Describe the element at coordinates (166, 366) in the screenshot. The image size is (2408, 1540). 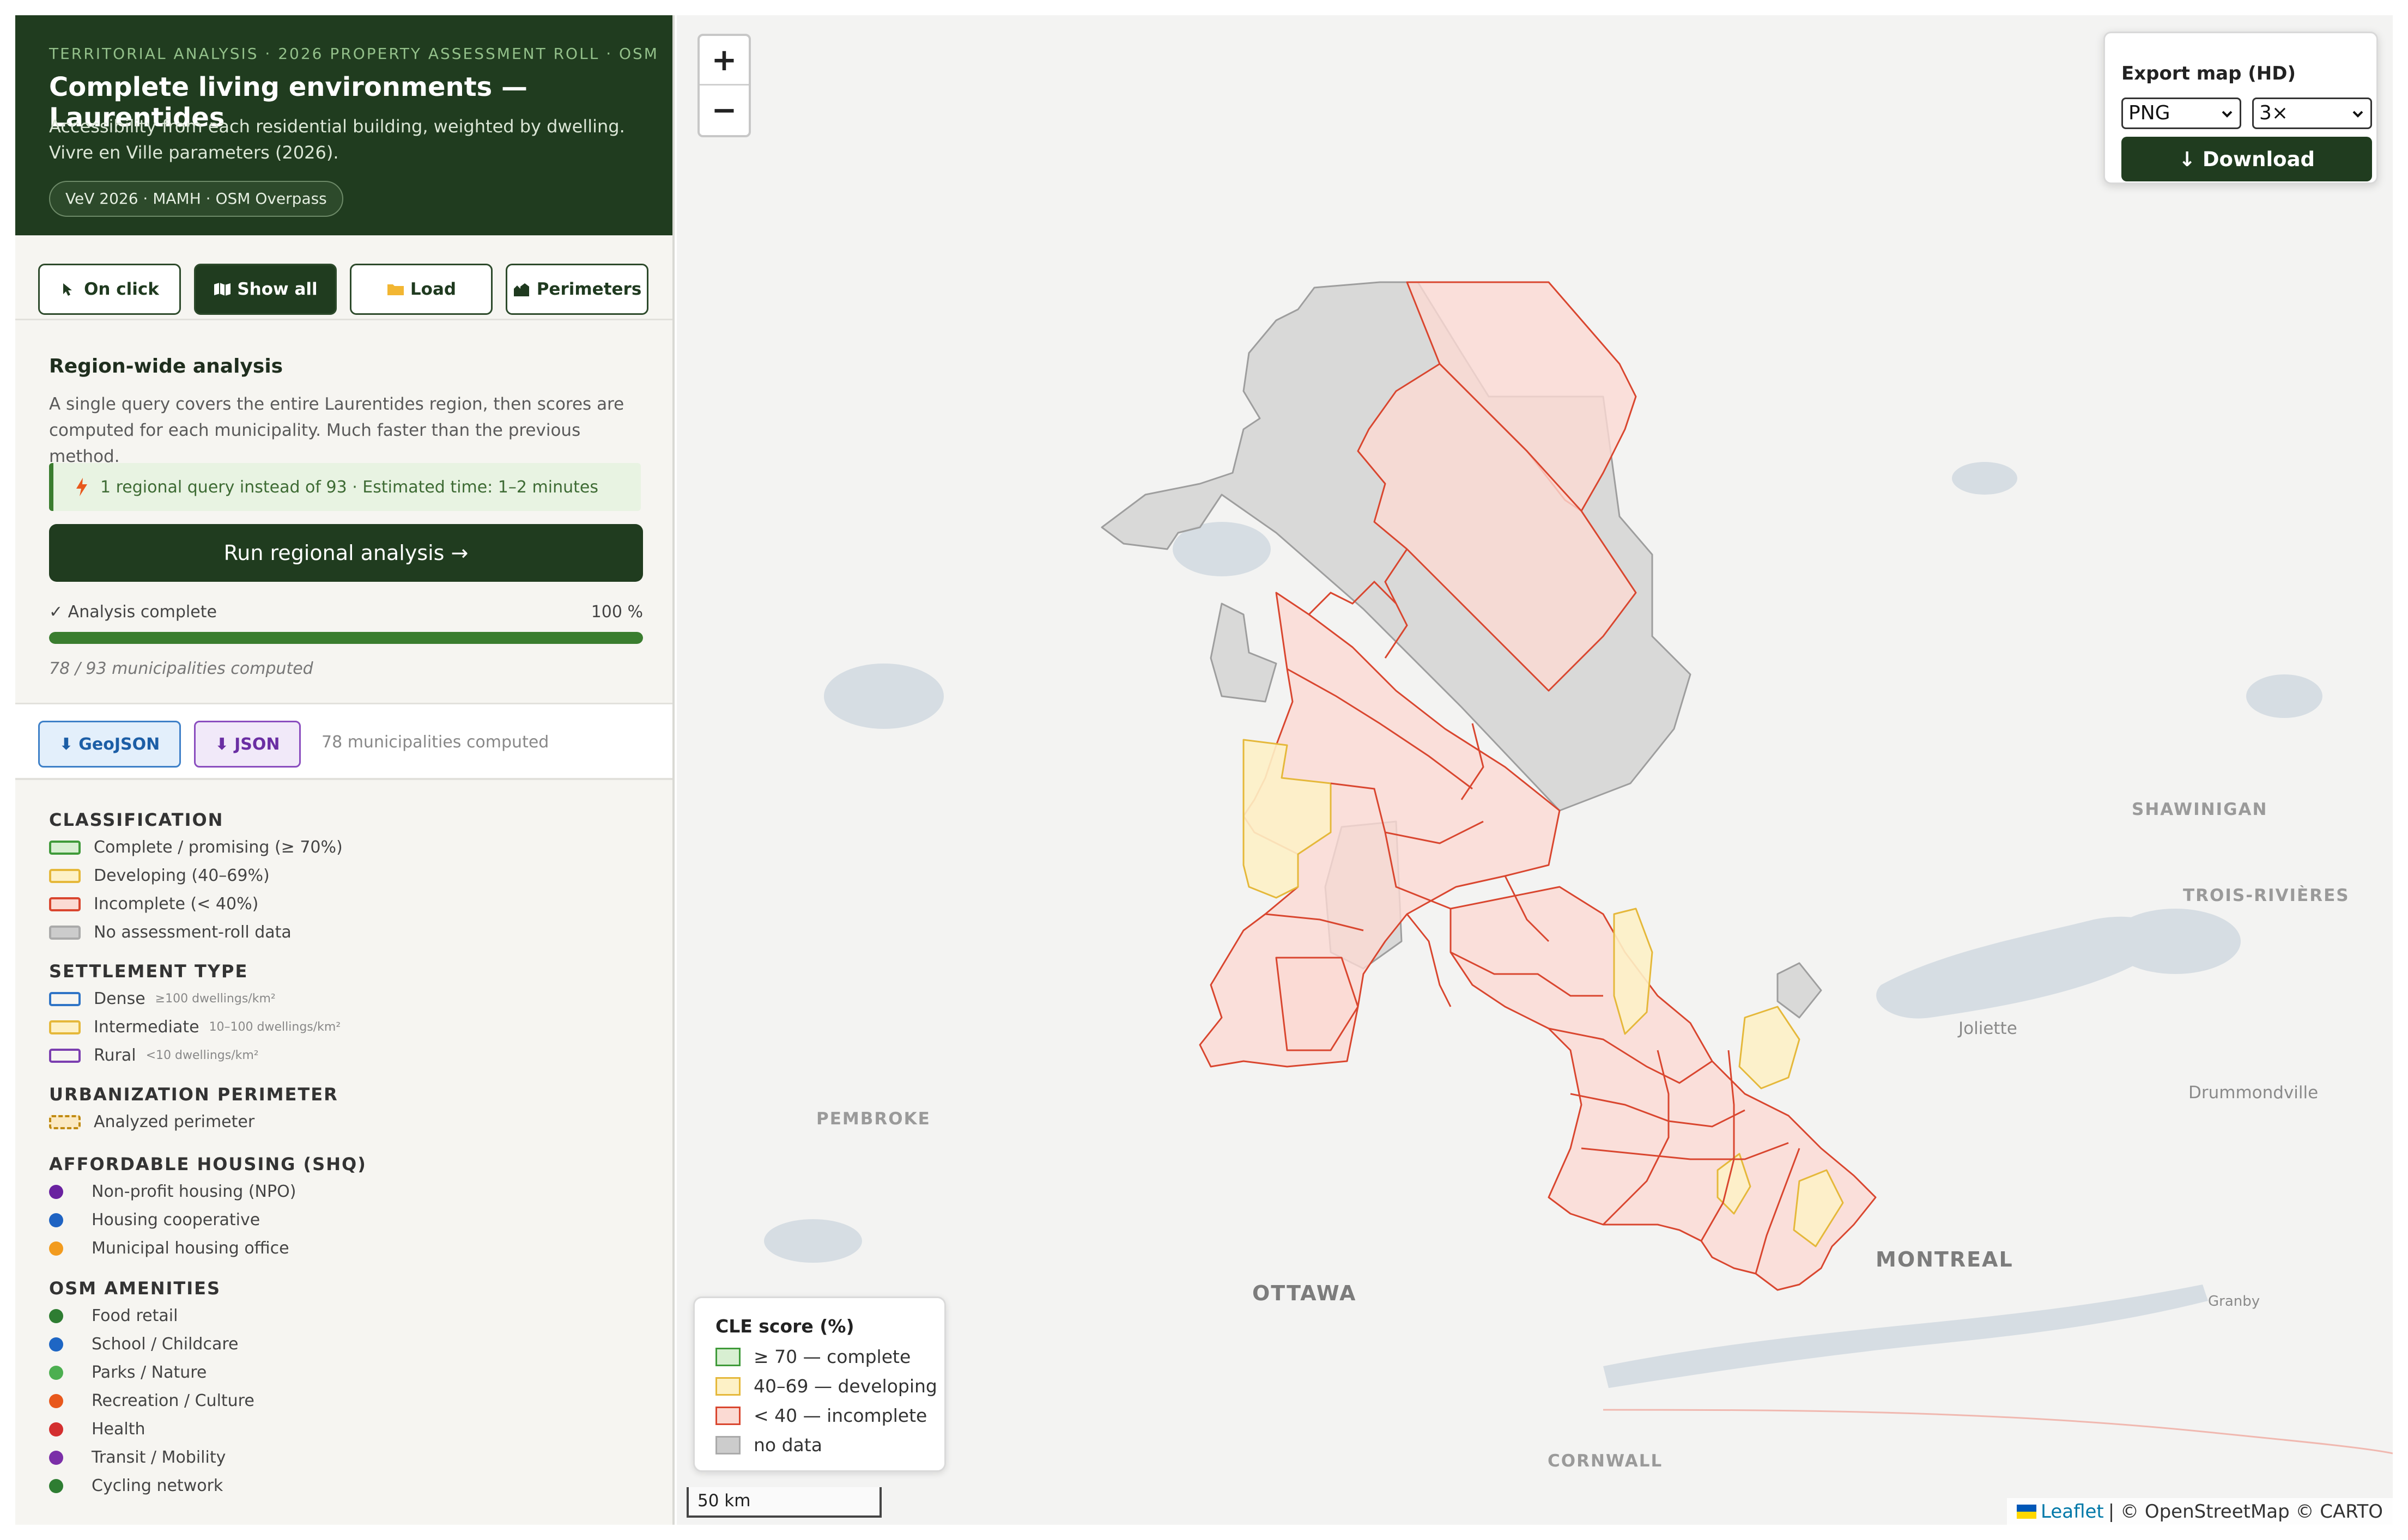
I see `region-analysis-title: Region-wide analysis` at that location.